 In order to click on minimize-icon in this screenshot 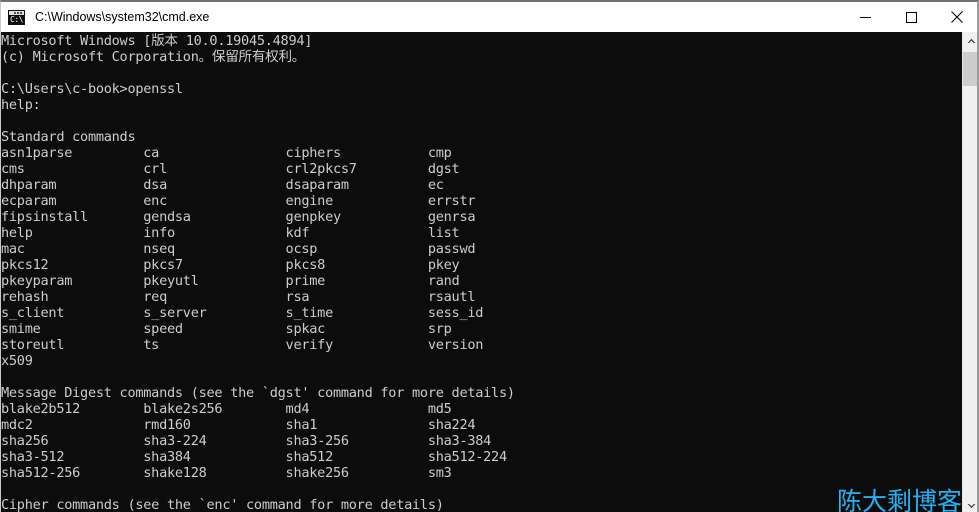, I will do `click(865, 17)`.